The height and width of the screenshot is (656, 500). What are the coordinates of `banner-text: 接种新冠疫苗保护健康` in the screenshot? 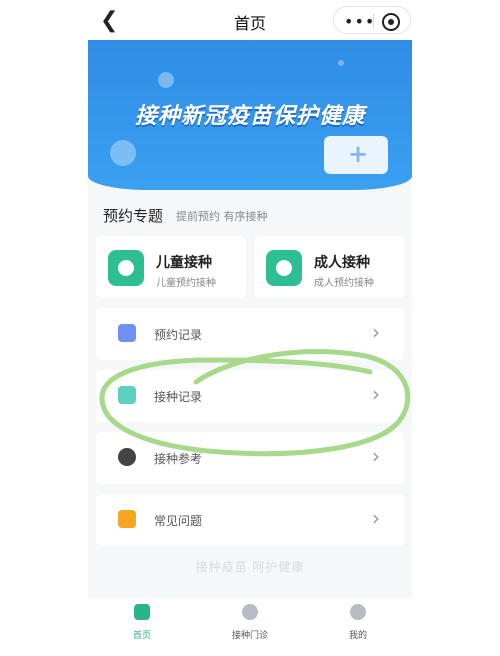 It's located at (249, 116).